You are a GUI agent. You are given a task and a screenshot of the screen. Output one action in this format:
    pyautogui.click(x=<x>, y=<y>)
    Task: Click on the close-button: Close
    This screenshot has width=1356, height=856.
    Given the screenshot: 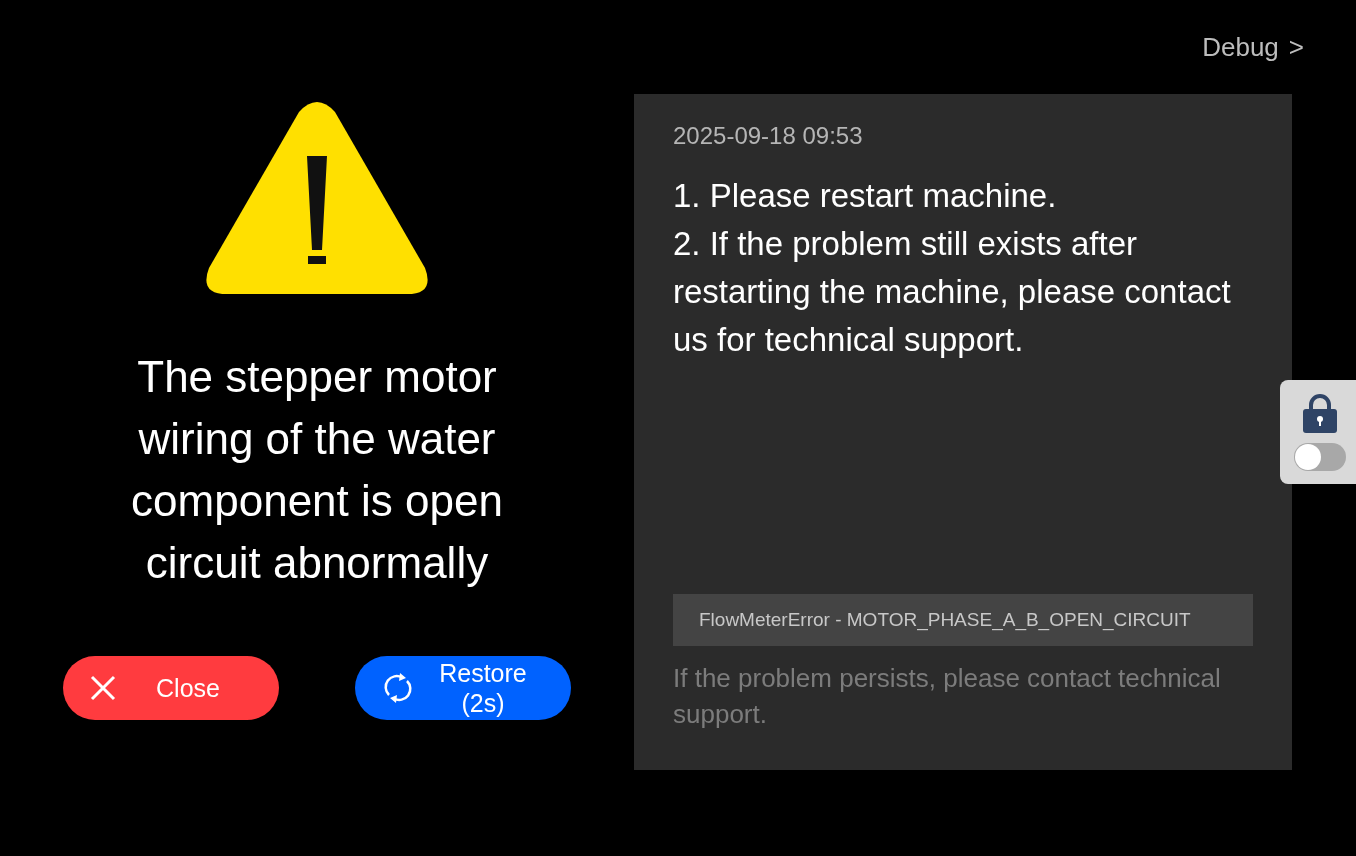 What is the action you would take?
    pyautogui.click(x=171, y=688)
    